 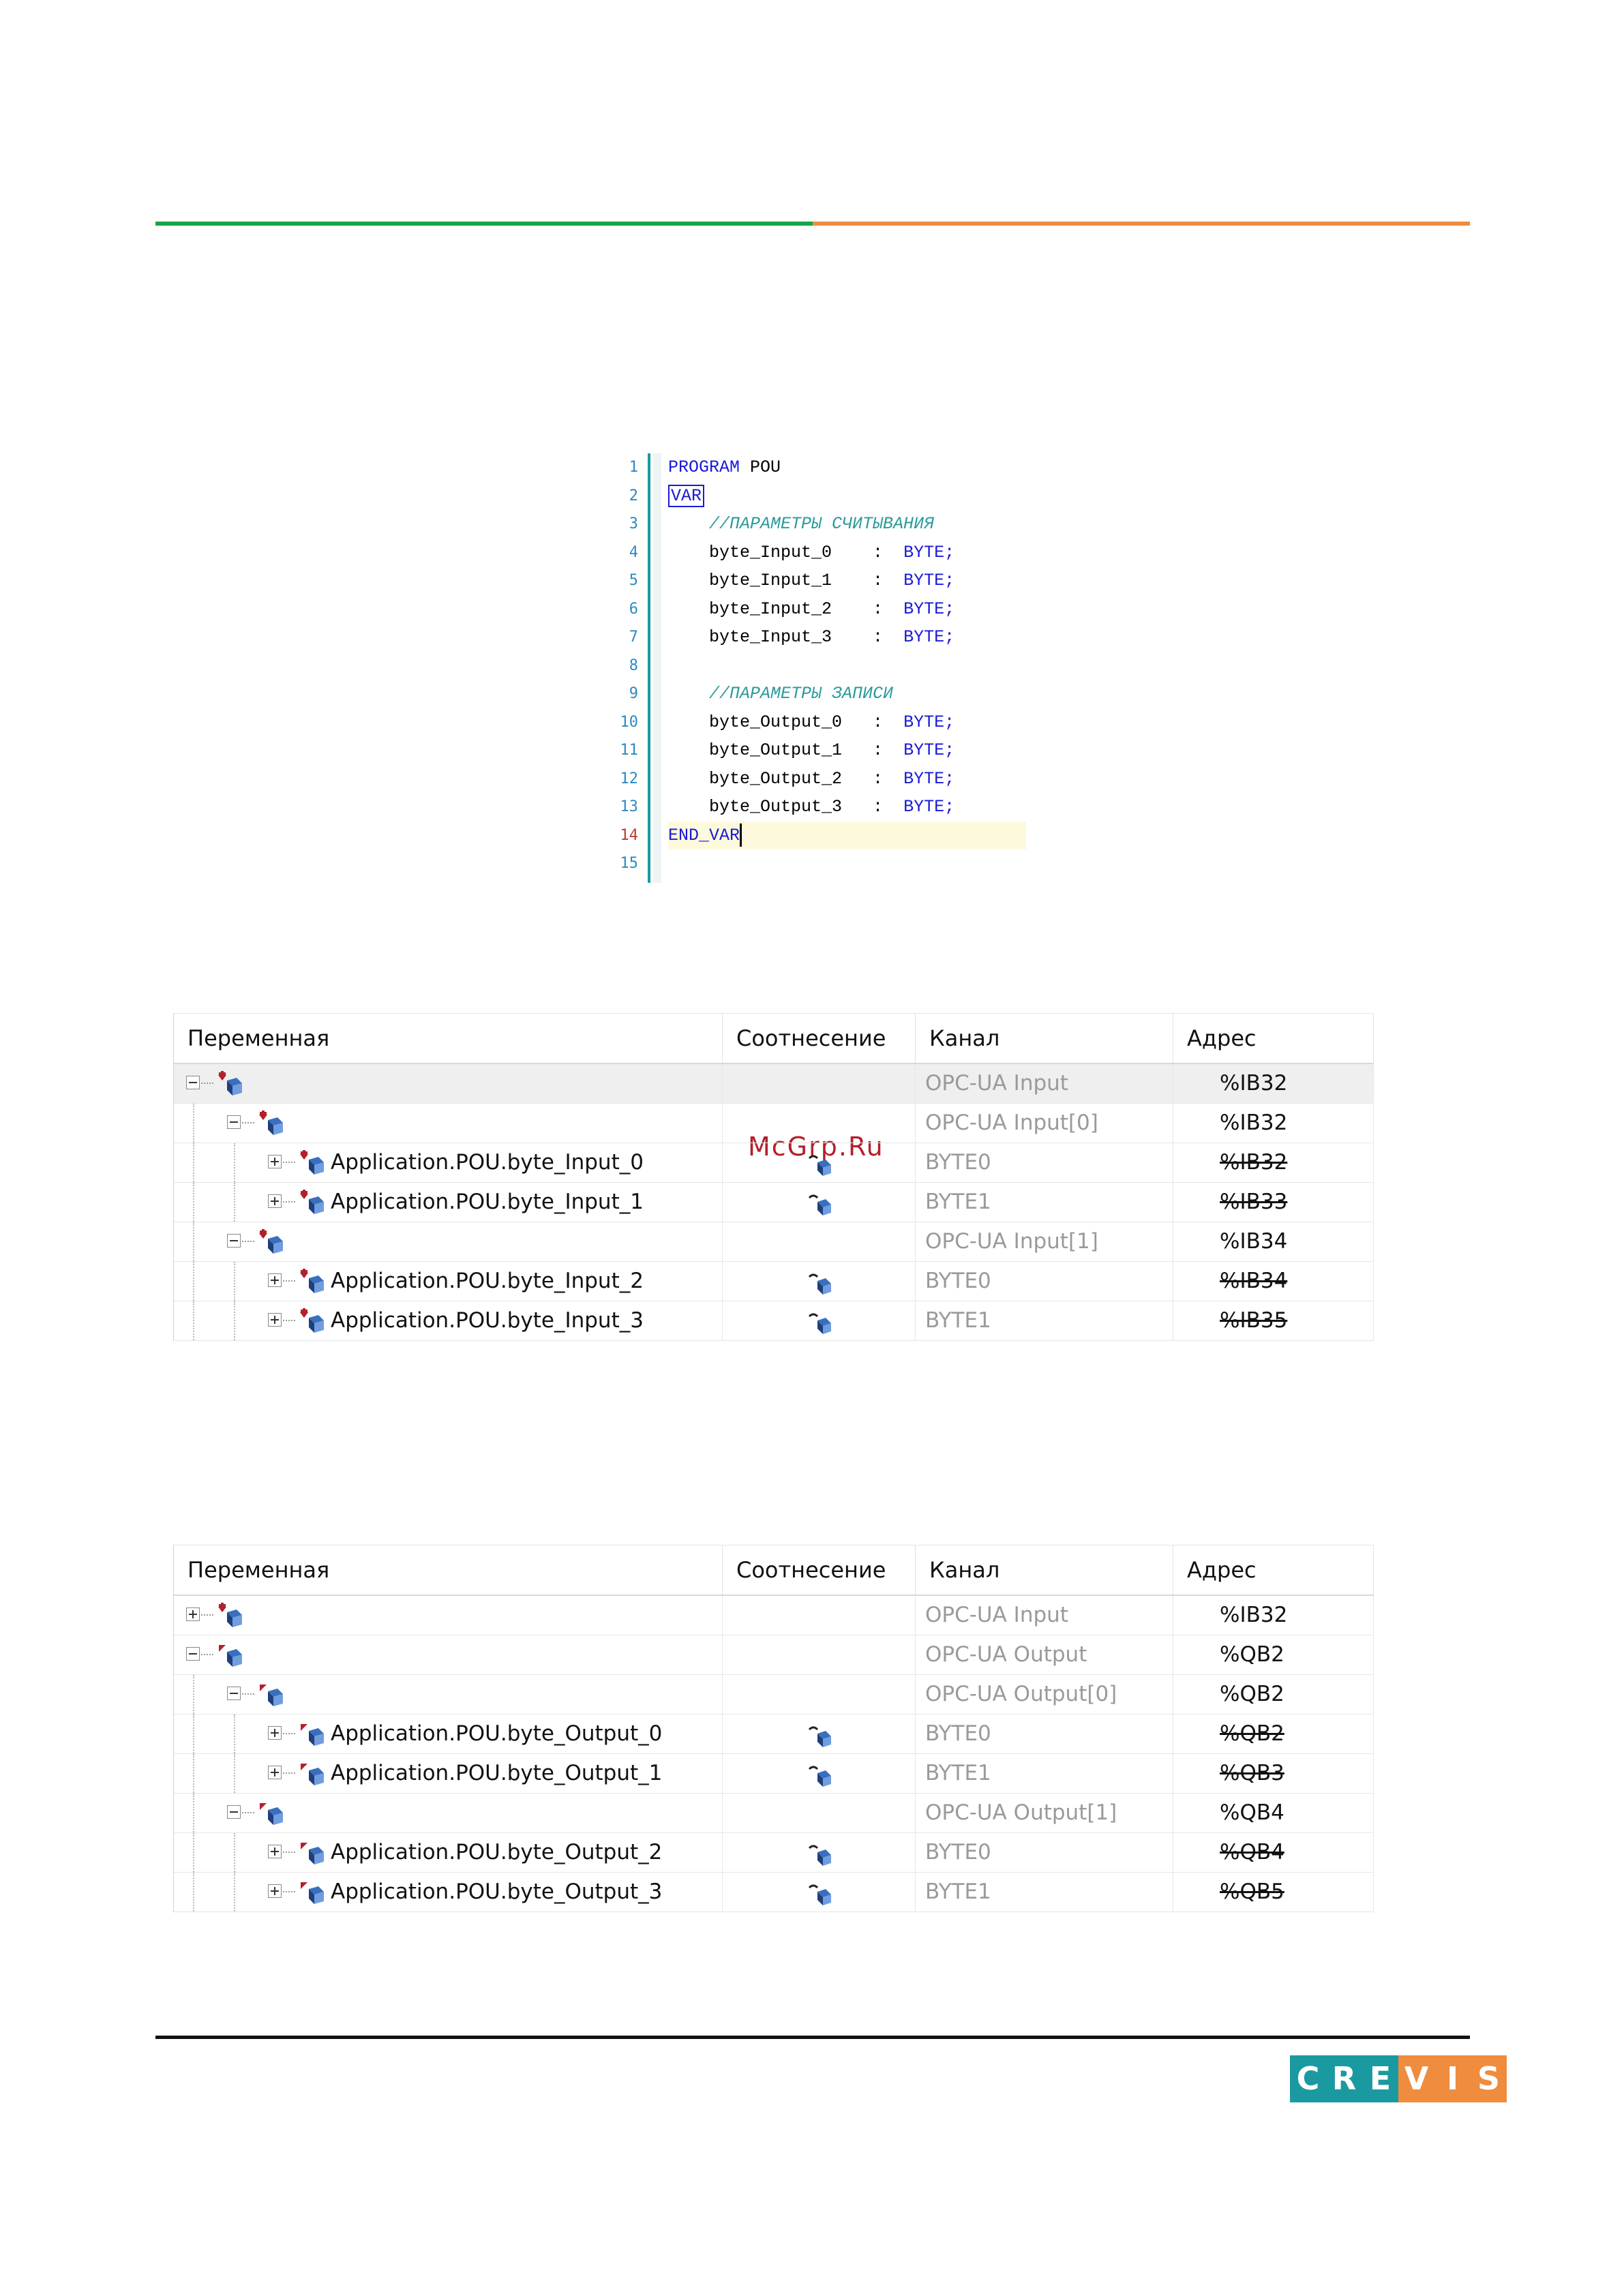 I want to click on variable-name: Application.POU.byte_Input_2, so click(x=487, y=1281).